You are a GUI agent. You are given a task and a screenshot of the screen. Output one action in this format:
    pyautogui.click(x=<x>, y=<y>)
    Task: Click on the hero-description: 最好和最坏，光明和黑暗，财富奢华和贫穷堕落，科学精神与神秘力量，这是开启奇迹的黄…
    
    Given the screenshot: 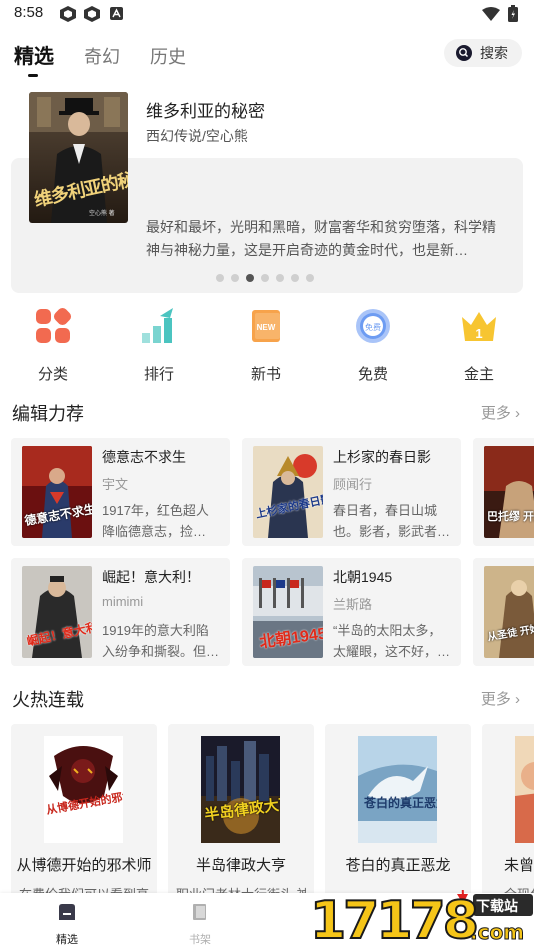 What is the action you would take?
    pyautogui.click(x=321, y=238)
    